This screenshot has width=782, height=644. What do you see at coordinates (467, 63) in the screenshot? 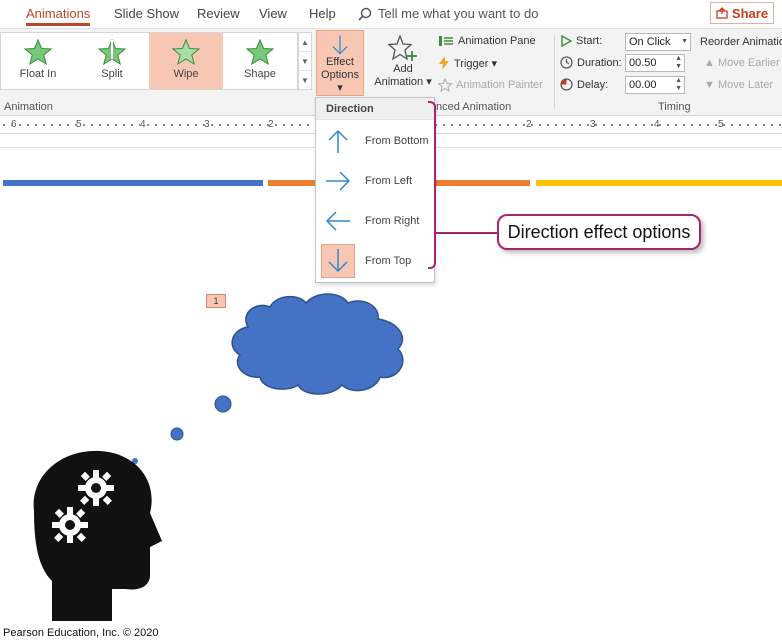
I see `trigger-button: Trigger ▾` at bounding box center [467, 63].